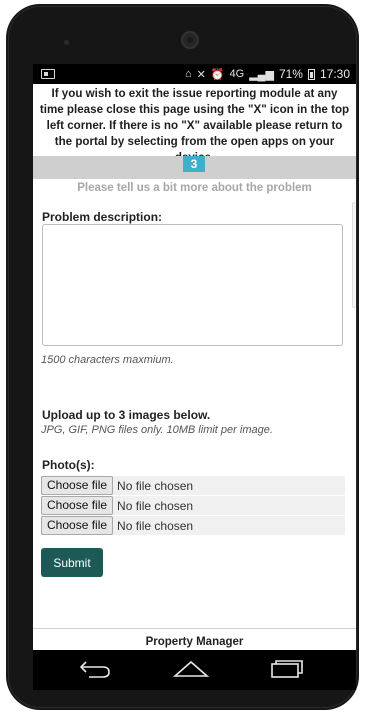  Describe the element at coordinates (194, 164) in the screenshot. I see `step-indicator: 3` at that location.